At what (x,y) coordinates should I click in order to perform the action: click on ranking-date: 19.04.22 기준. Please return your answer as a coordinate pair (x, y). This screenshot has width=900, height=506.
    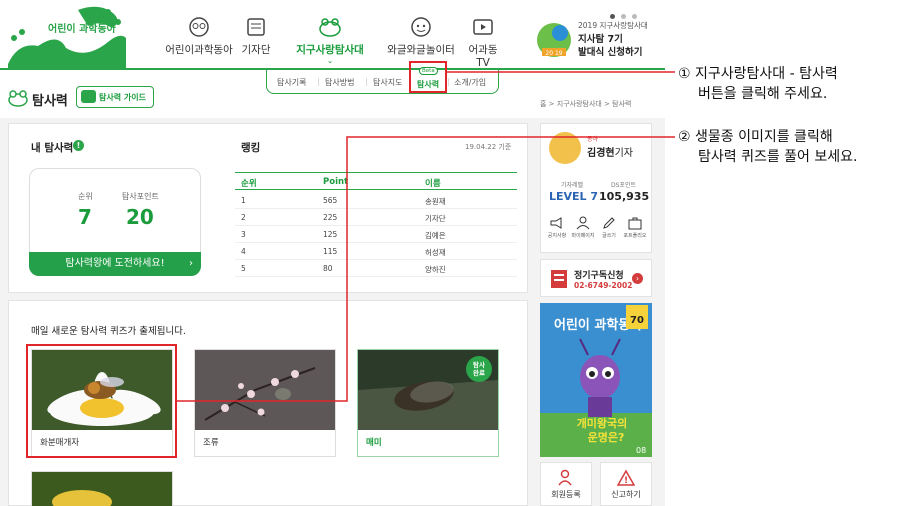
    Looking at the image, I should click on (488, 147).